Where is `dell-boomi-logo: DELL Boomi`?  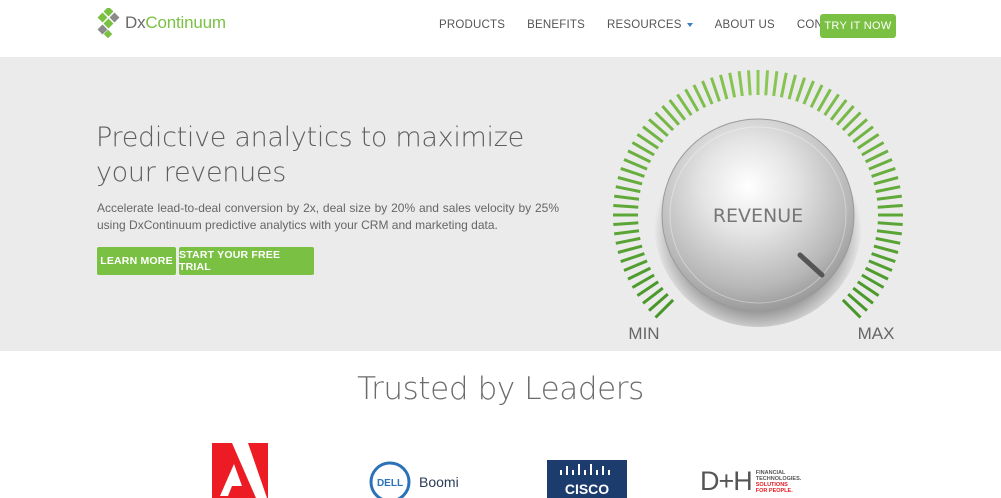
dell-boomi-logo: DELL Boomi is located at coordinates (414, 479).